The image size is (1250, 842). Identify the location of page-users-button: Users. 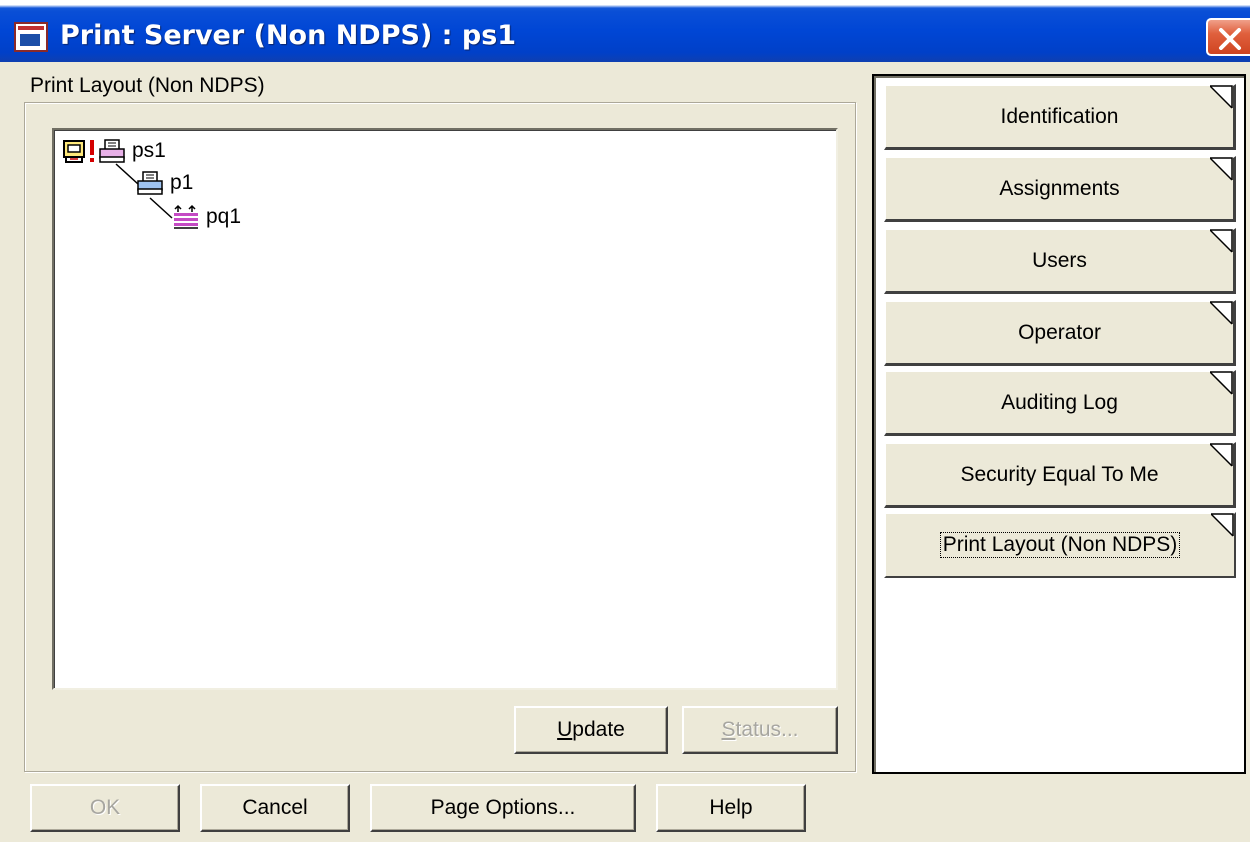
(1060, 261).